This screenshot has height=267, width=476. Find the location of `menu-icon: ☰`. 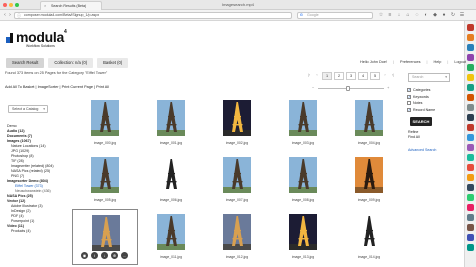

menu-icon: ☰ is located at coordinates (462, 15).